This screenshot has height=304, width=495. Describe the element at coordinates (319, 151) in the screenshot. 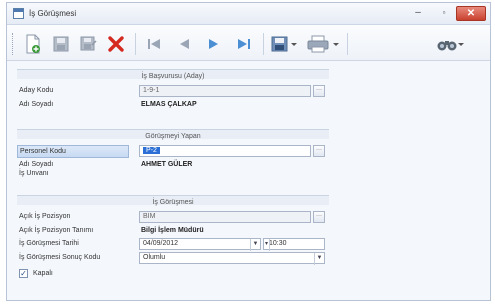

I see `staff-code-lookup-button: ···` at that location.